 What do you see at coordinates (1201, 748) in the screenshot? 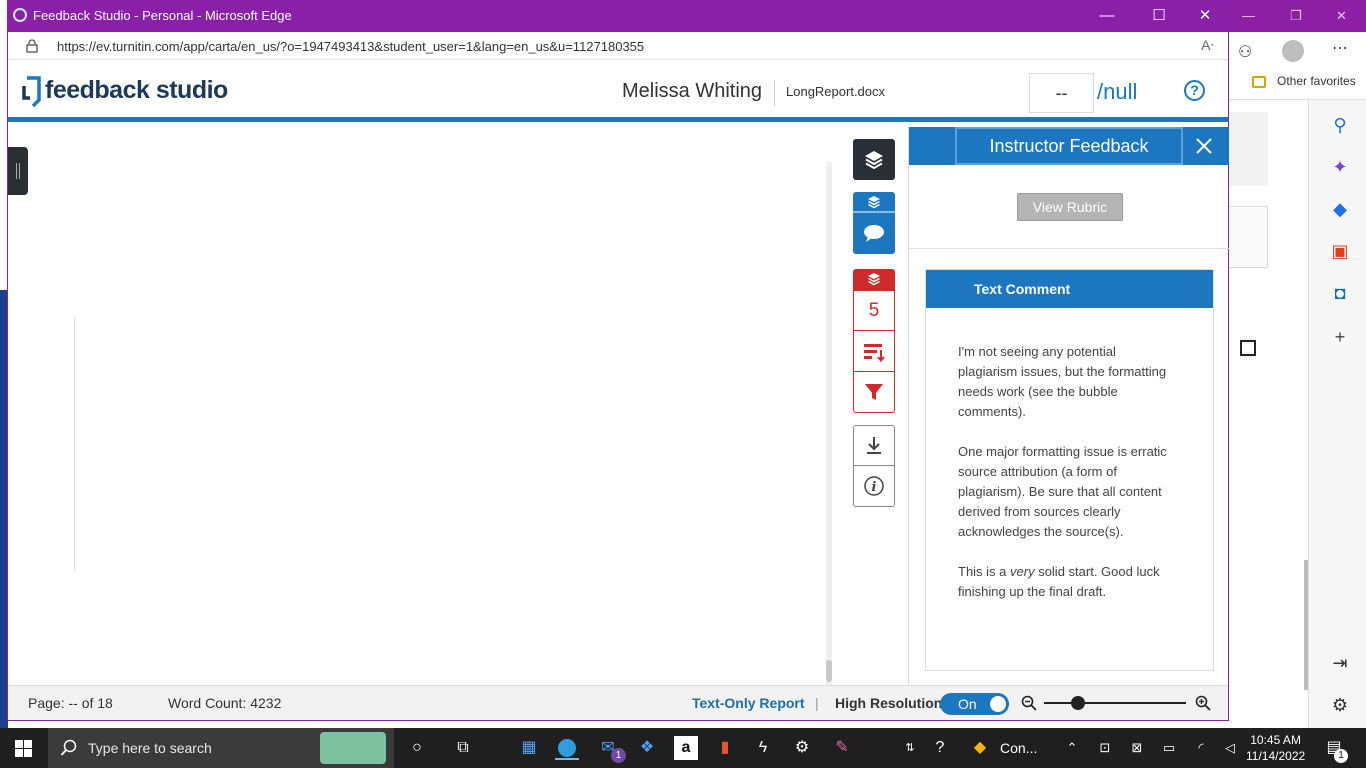
I see `wifi-icon: ◜` at bounding box center [1201, 748].